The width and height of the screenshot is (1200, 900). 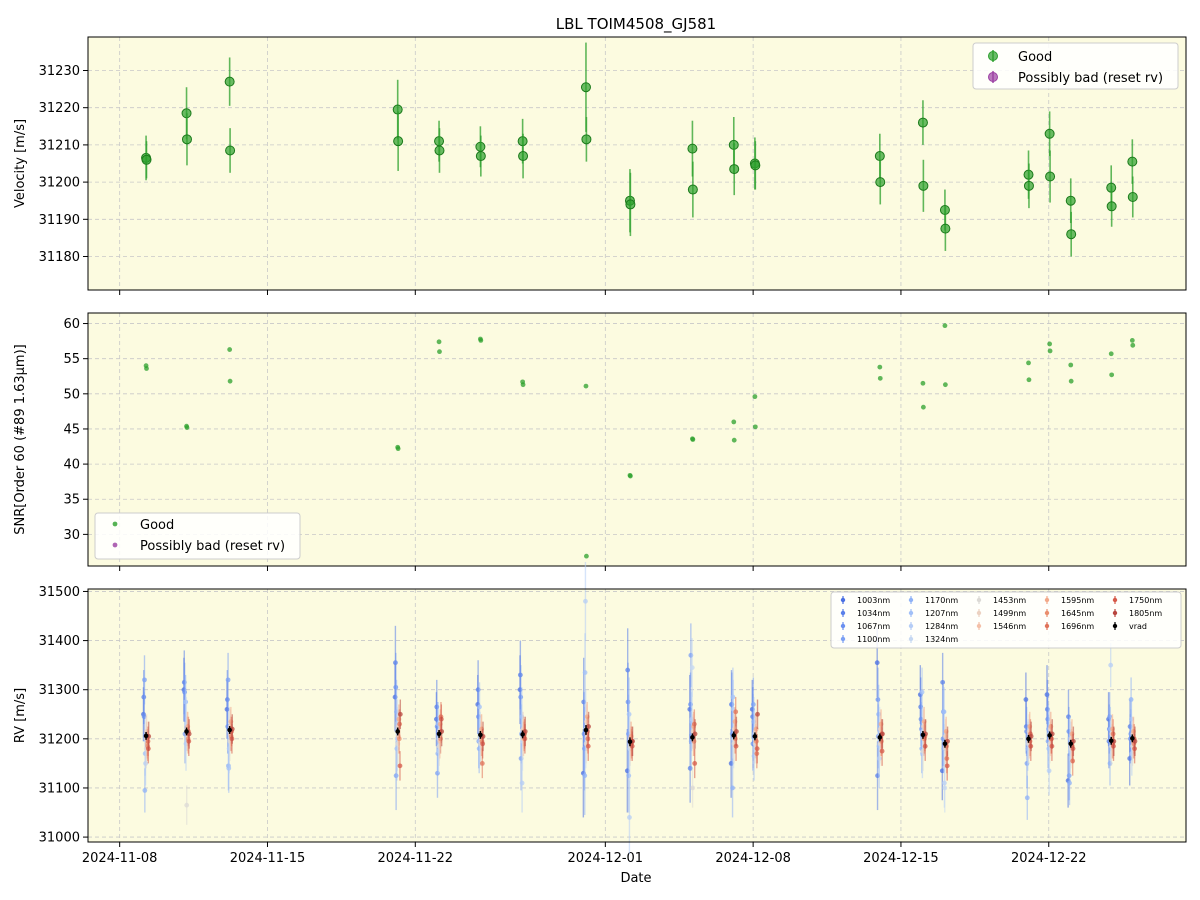 I want to click on x-tick-label: 2024-11-15, so click(x=268, y=858).